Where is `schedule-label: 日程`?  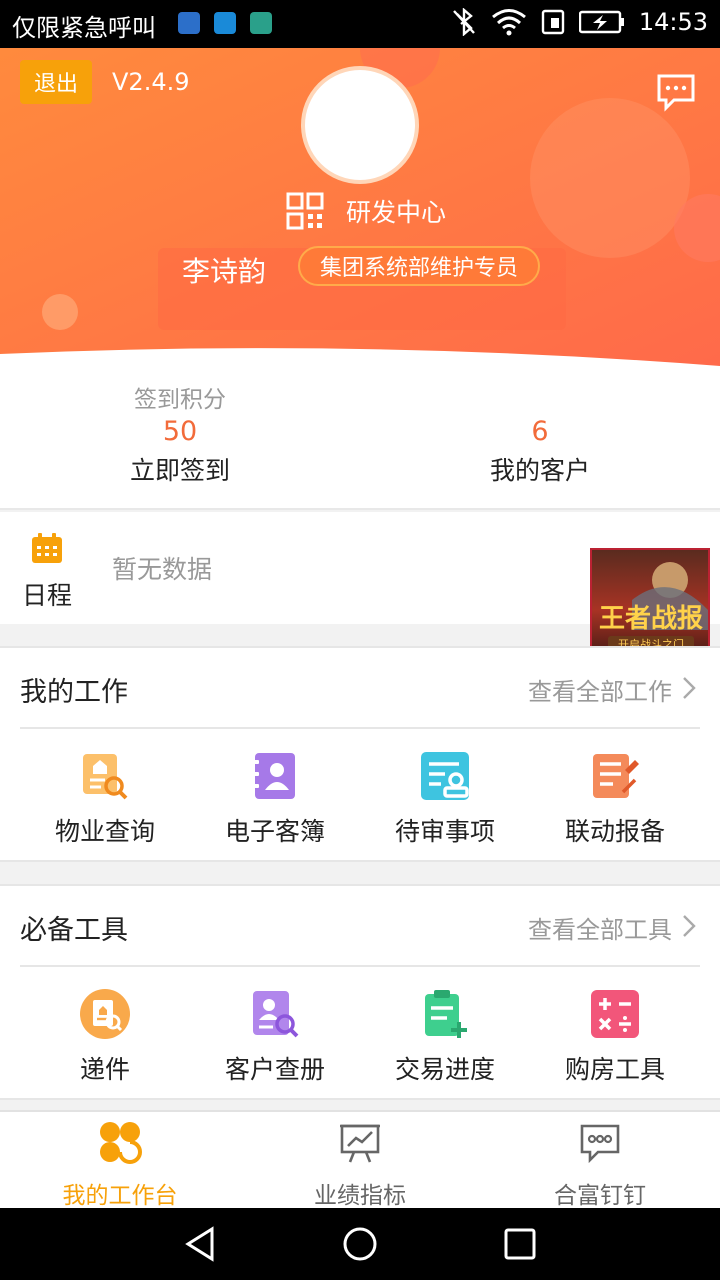
schedule-label: 日程 is located at coordinates (47, 595).